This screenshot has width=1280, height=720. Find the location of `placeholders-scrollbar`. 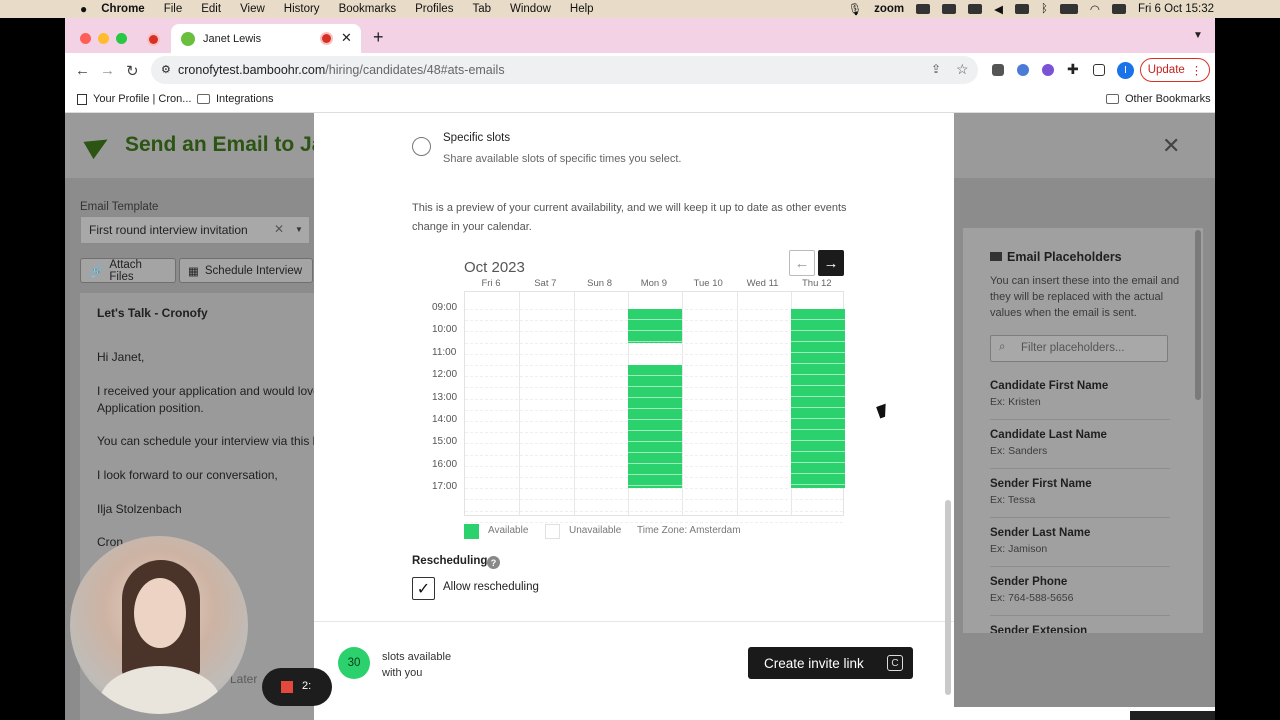

placeholders-scrollbar is located at coordinates (1198, 315).